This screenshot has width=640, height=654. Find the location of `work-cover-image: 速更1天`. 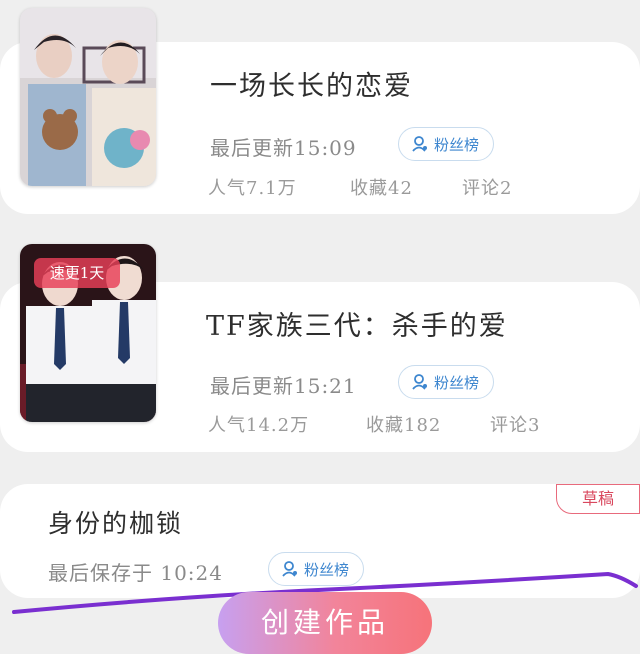

work-cover-image: 速更1天 is located at coordinates (88, 333).